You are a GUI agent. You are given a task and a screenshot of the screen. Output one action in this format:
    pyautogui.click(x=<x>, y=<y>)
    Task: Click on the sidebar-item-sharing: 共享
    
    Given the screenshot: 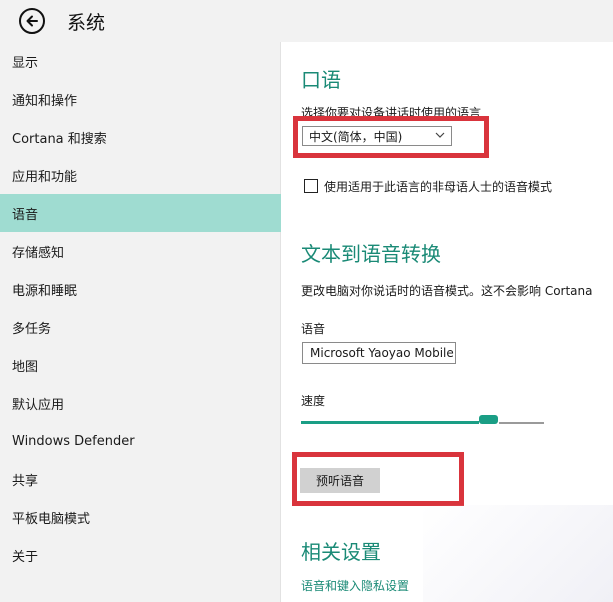 What is the action you would take?
    pyautogui.click(x=140, y=479)
    